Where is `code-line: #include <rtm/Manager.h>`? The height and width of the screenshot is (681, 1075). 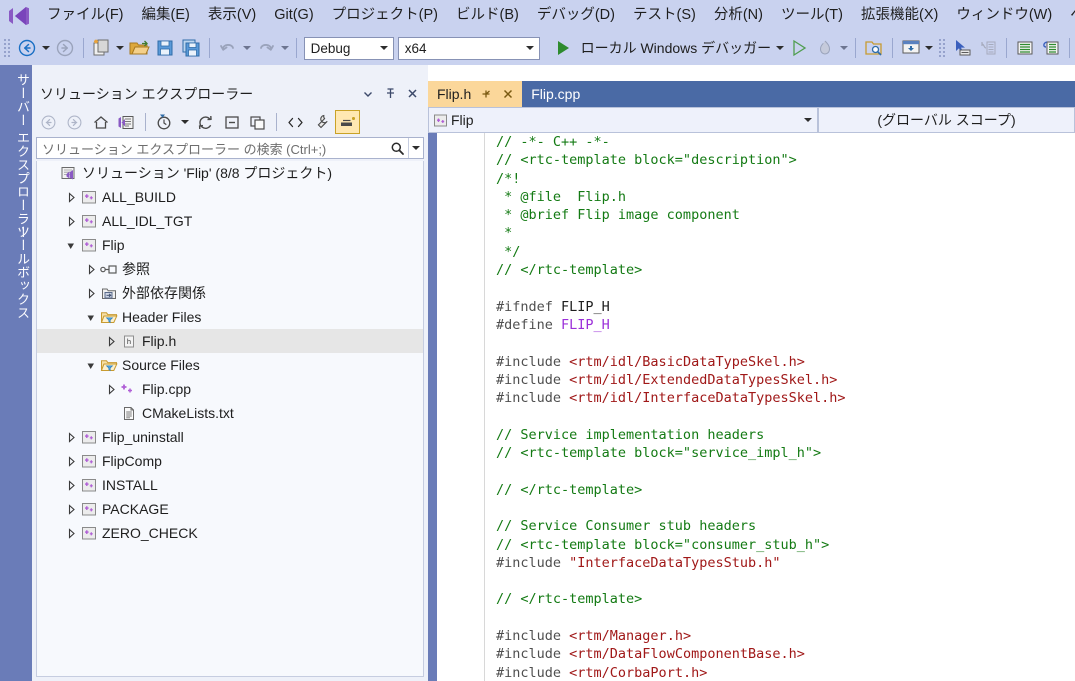
code-line: #include <rtm/Manager.h> is located at coordinates (779, 636).